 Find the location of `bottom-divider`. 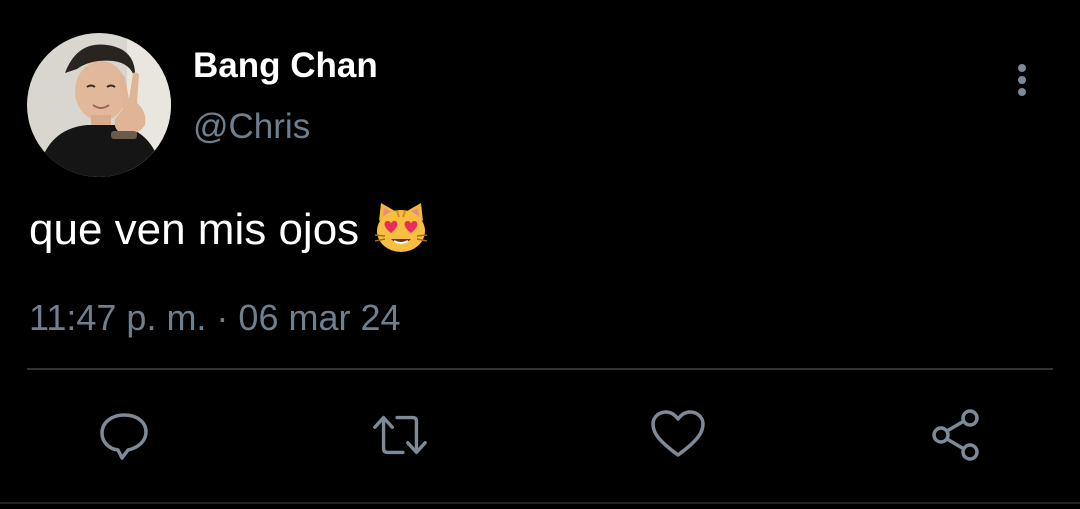

bottom-divider is located at coordinates (540, 503).